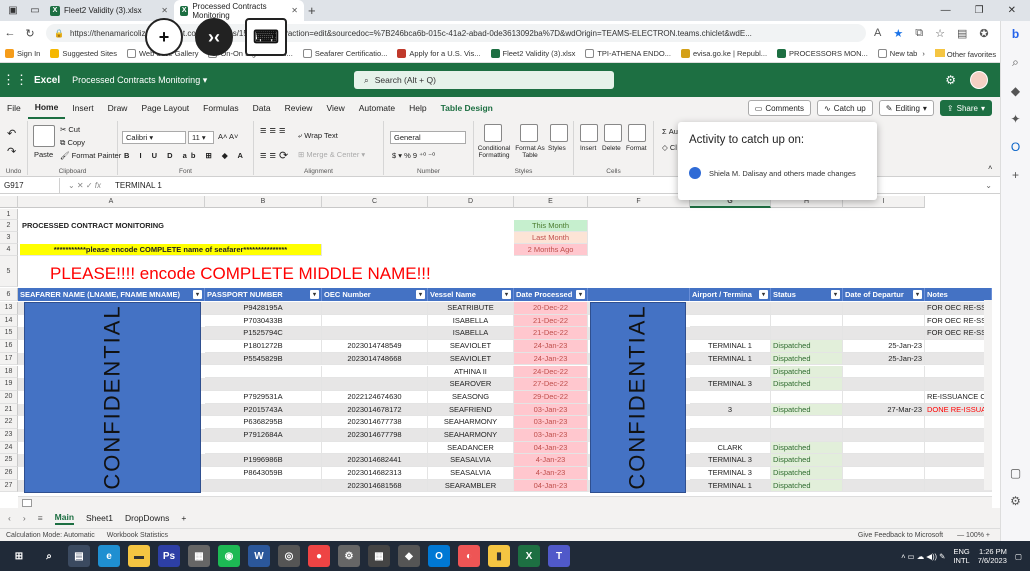 The width and height of the screenshot is (1030, 571). I want to click on table-header-cell: Notes, so click(958, 294).